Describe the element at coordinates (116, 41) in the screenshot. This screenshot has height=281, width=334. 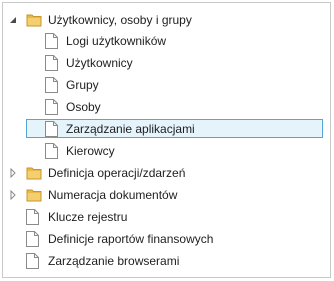
I see `tree-item-label: Logi użytkowników` at that location.